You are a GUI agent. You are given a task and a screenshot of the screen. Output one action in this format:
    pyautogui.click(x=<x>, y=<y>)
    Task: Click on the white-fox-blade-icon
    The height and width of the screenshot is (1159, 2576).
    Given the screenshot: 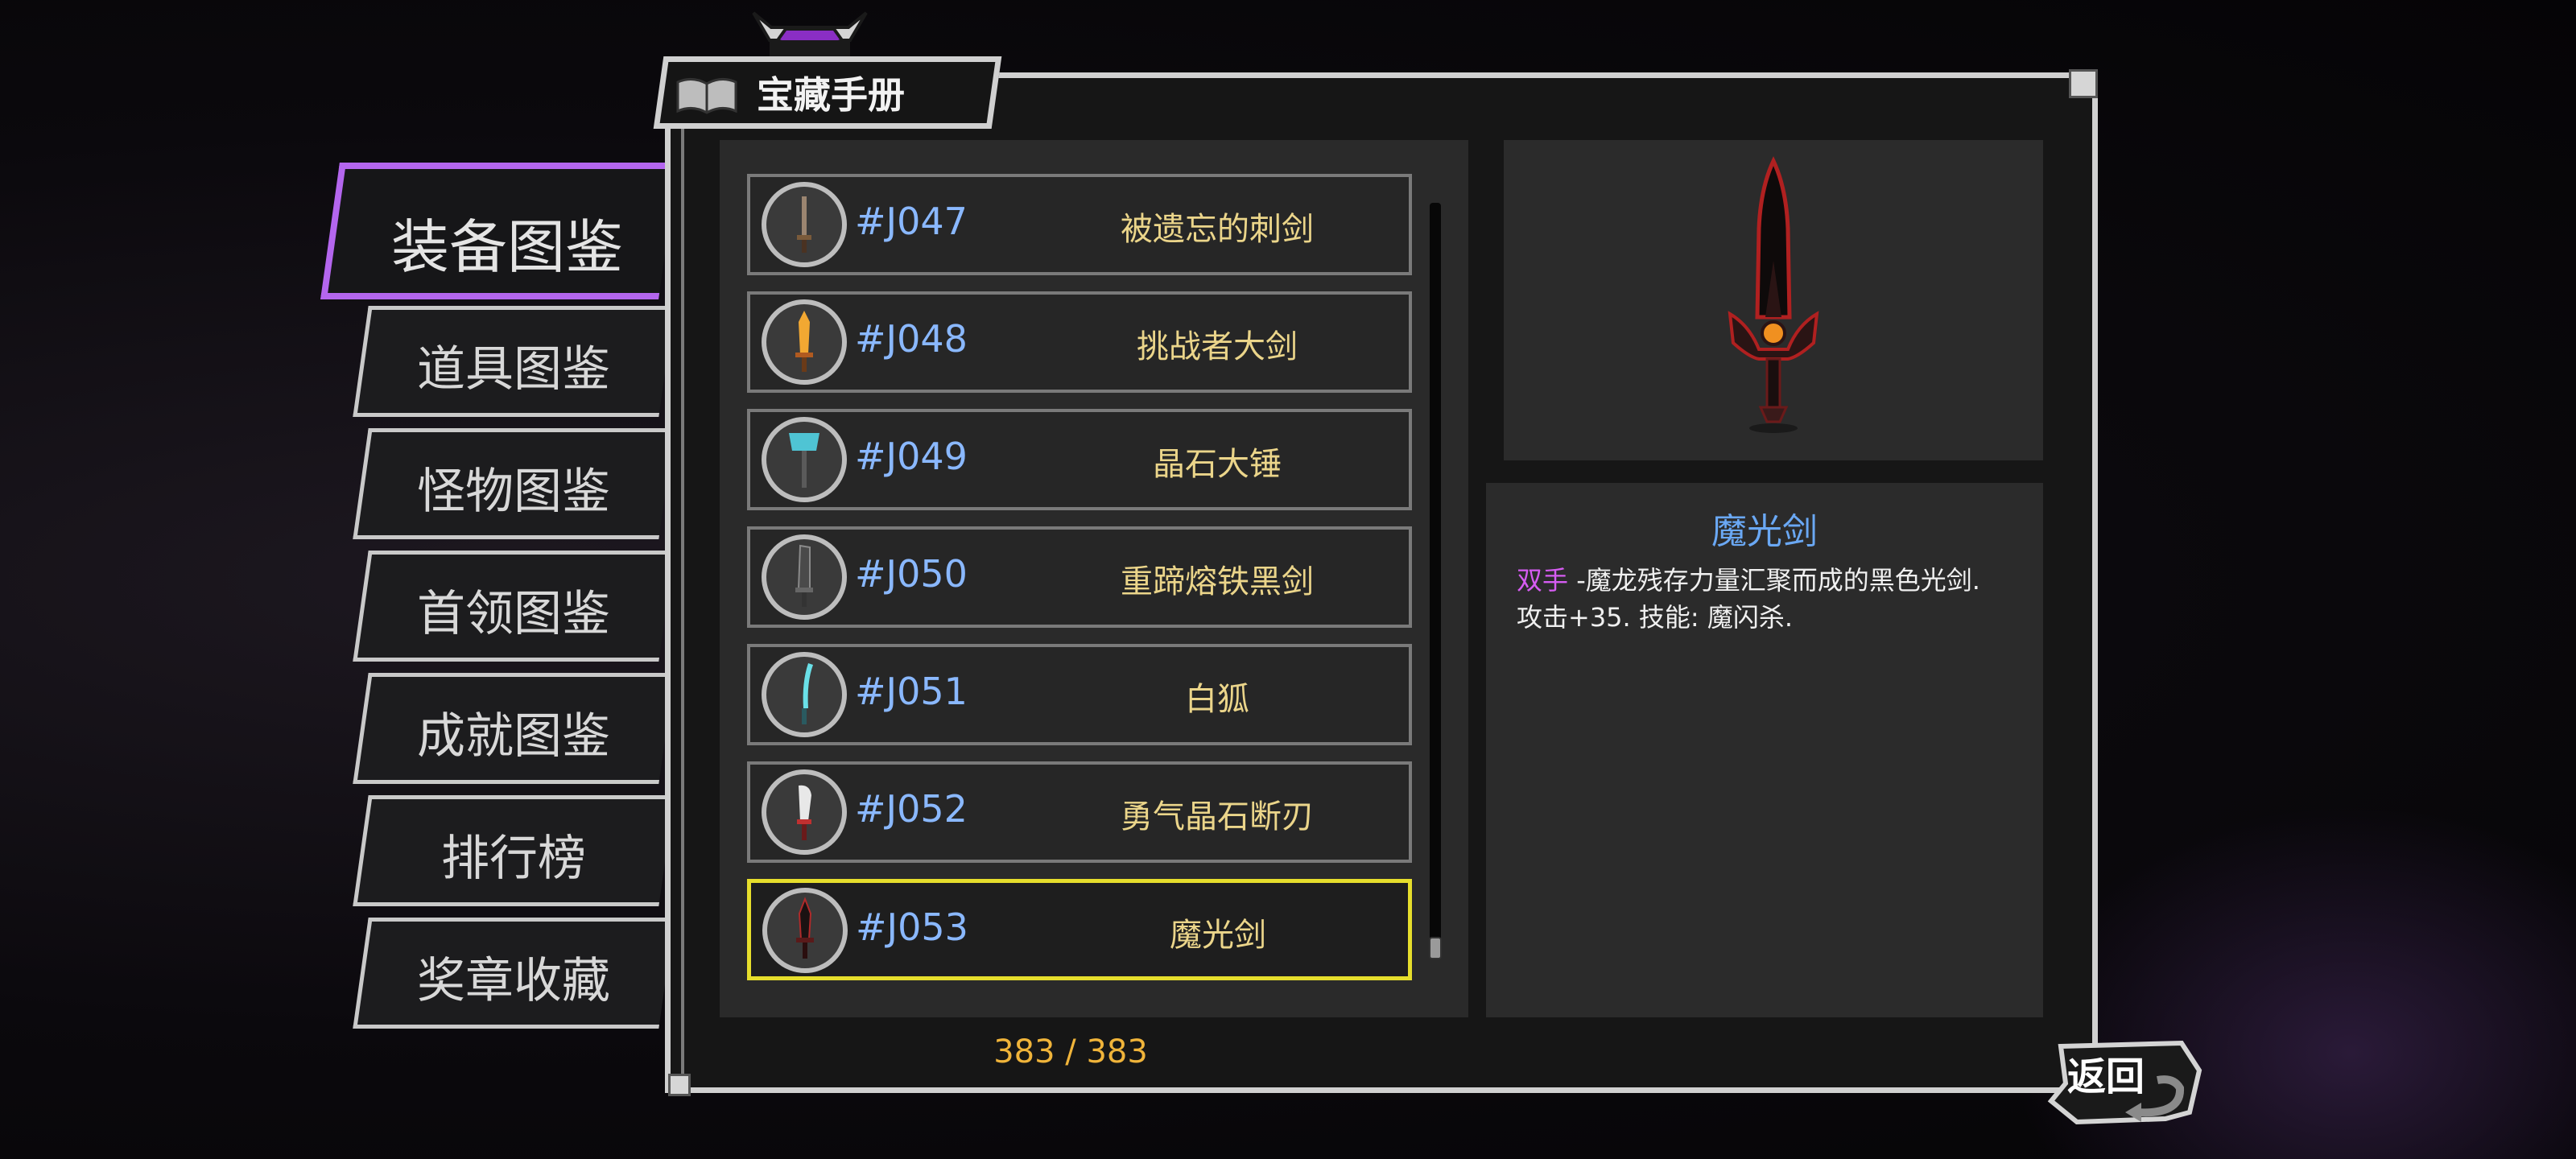 What is the action you would take?
    pyautogui.click(x=804, y=694)
    